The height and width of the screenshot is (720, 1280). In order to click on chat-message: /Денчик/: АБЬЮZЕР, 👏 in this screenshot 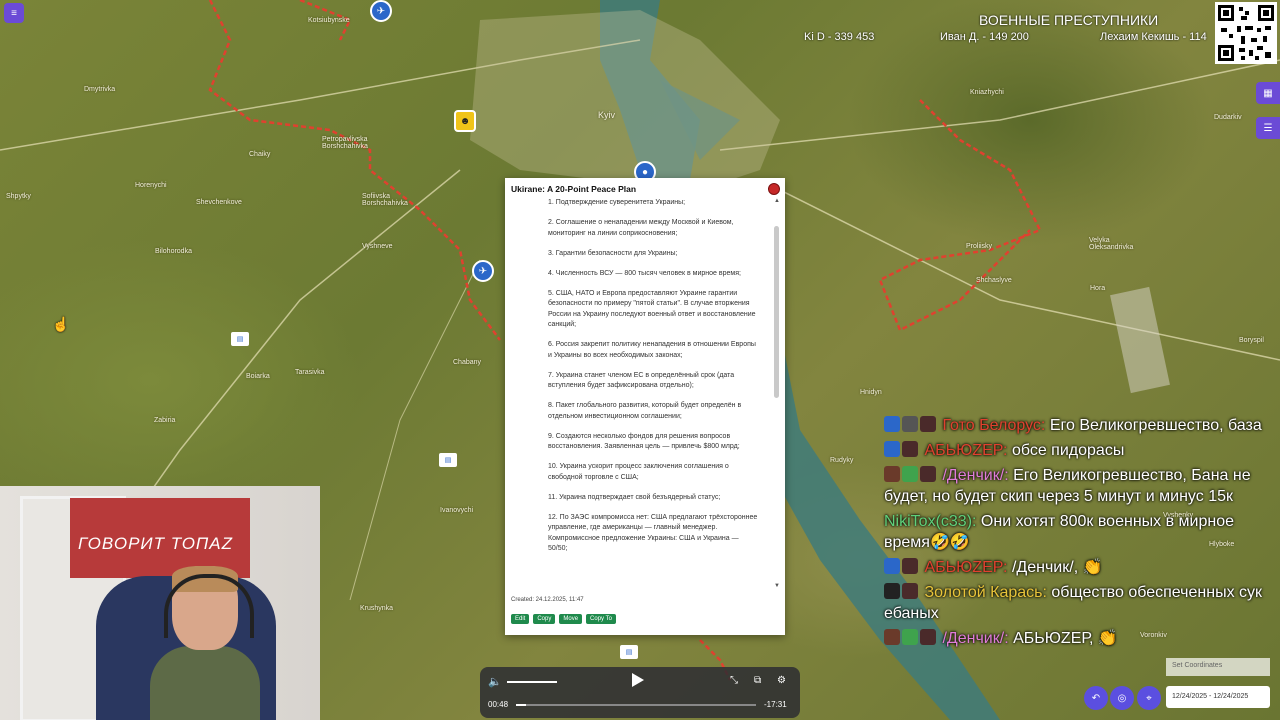, I will do `click(1082, 638)`.